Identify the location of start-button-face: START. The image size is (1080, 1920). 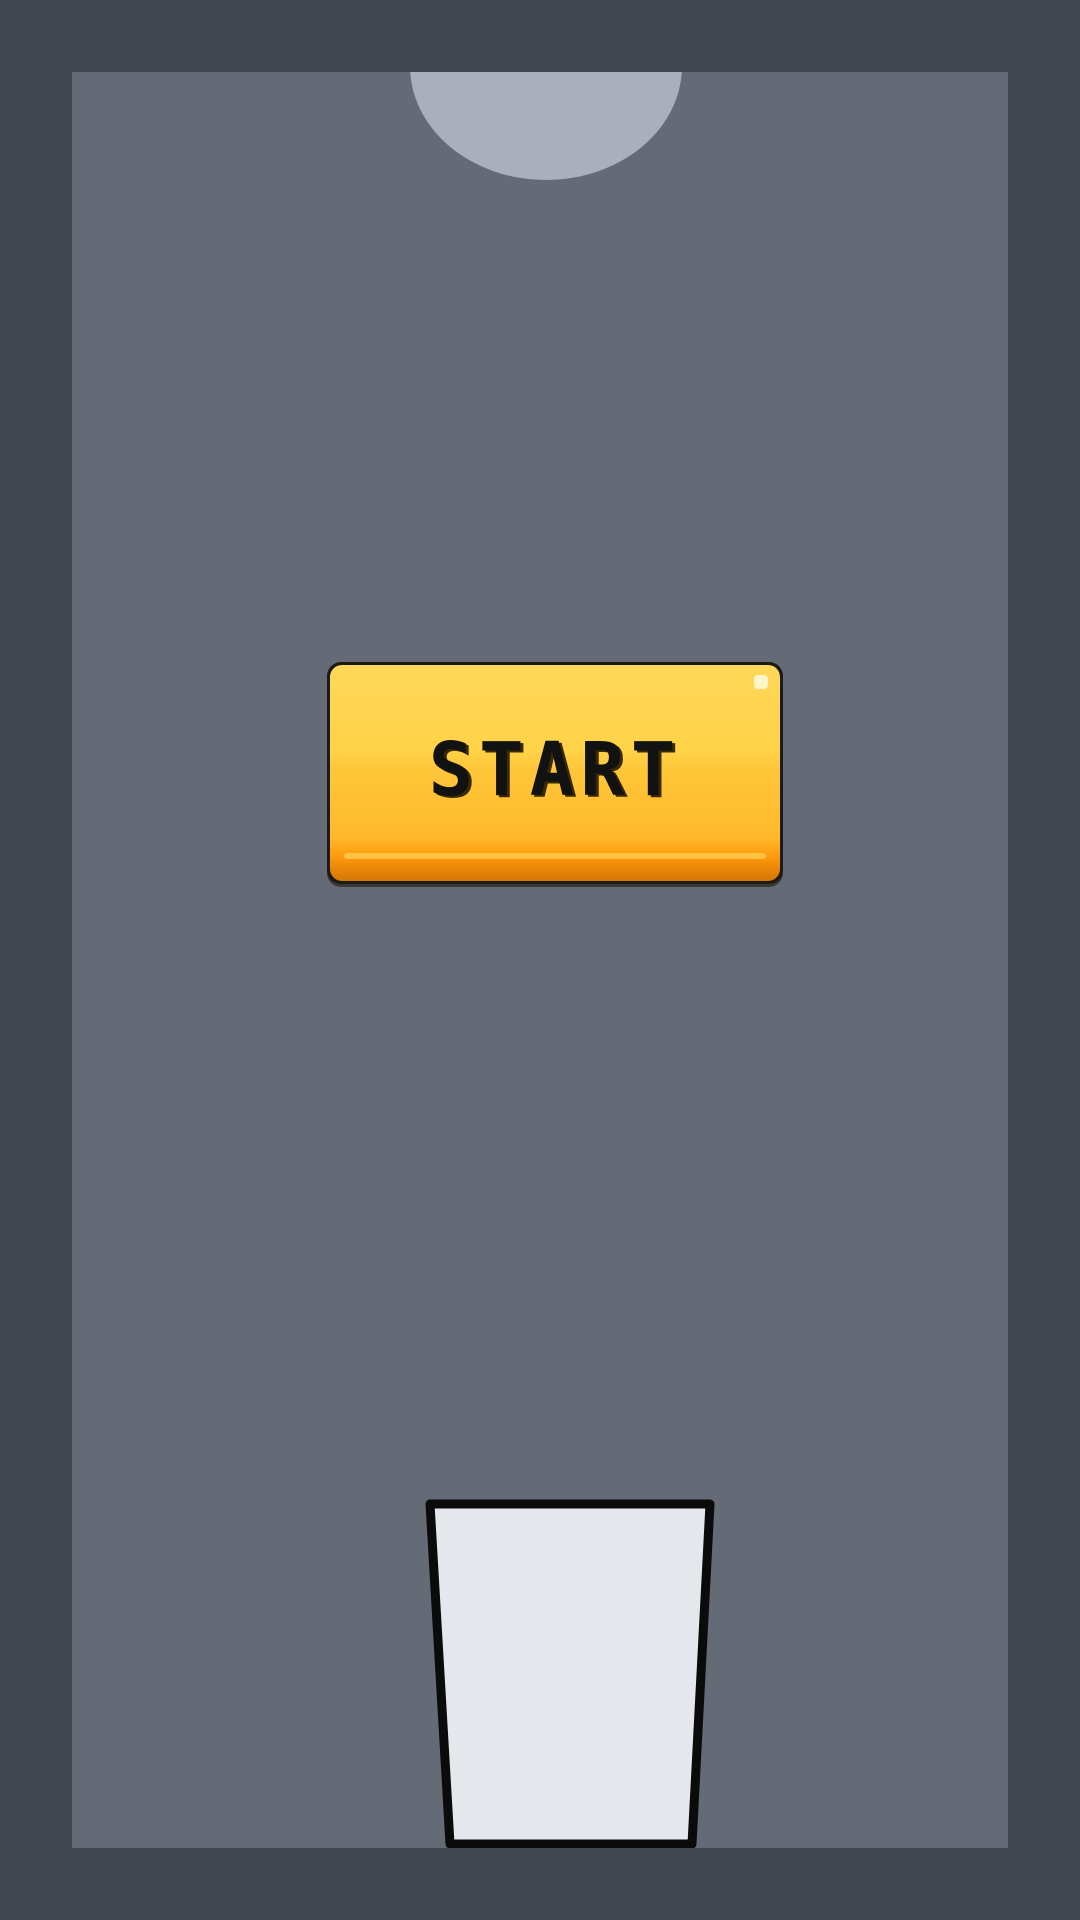
(555, 773).